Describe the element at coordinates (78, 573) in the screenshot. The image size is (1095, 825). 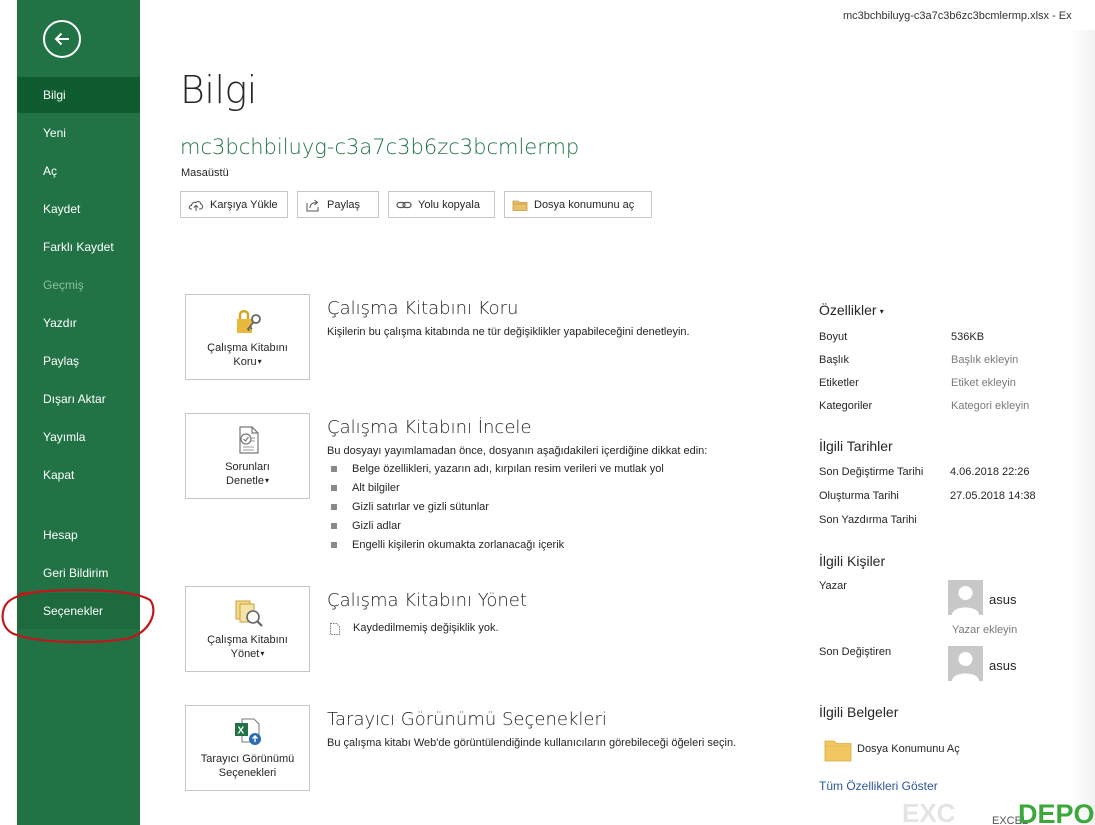
I see `sidebar-item-geri-bildirim: Geri Bildirim` at that location.